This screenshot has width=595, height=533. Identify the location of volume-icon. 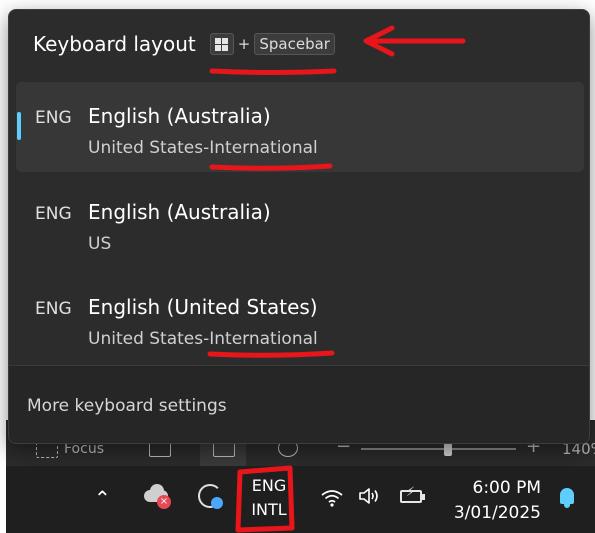
(370, 498).